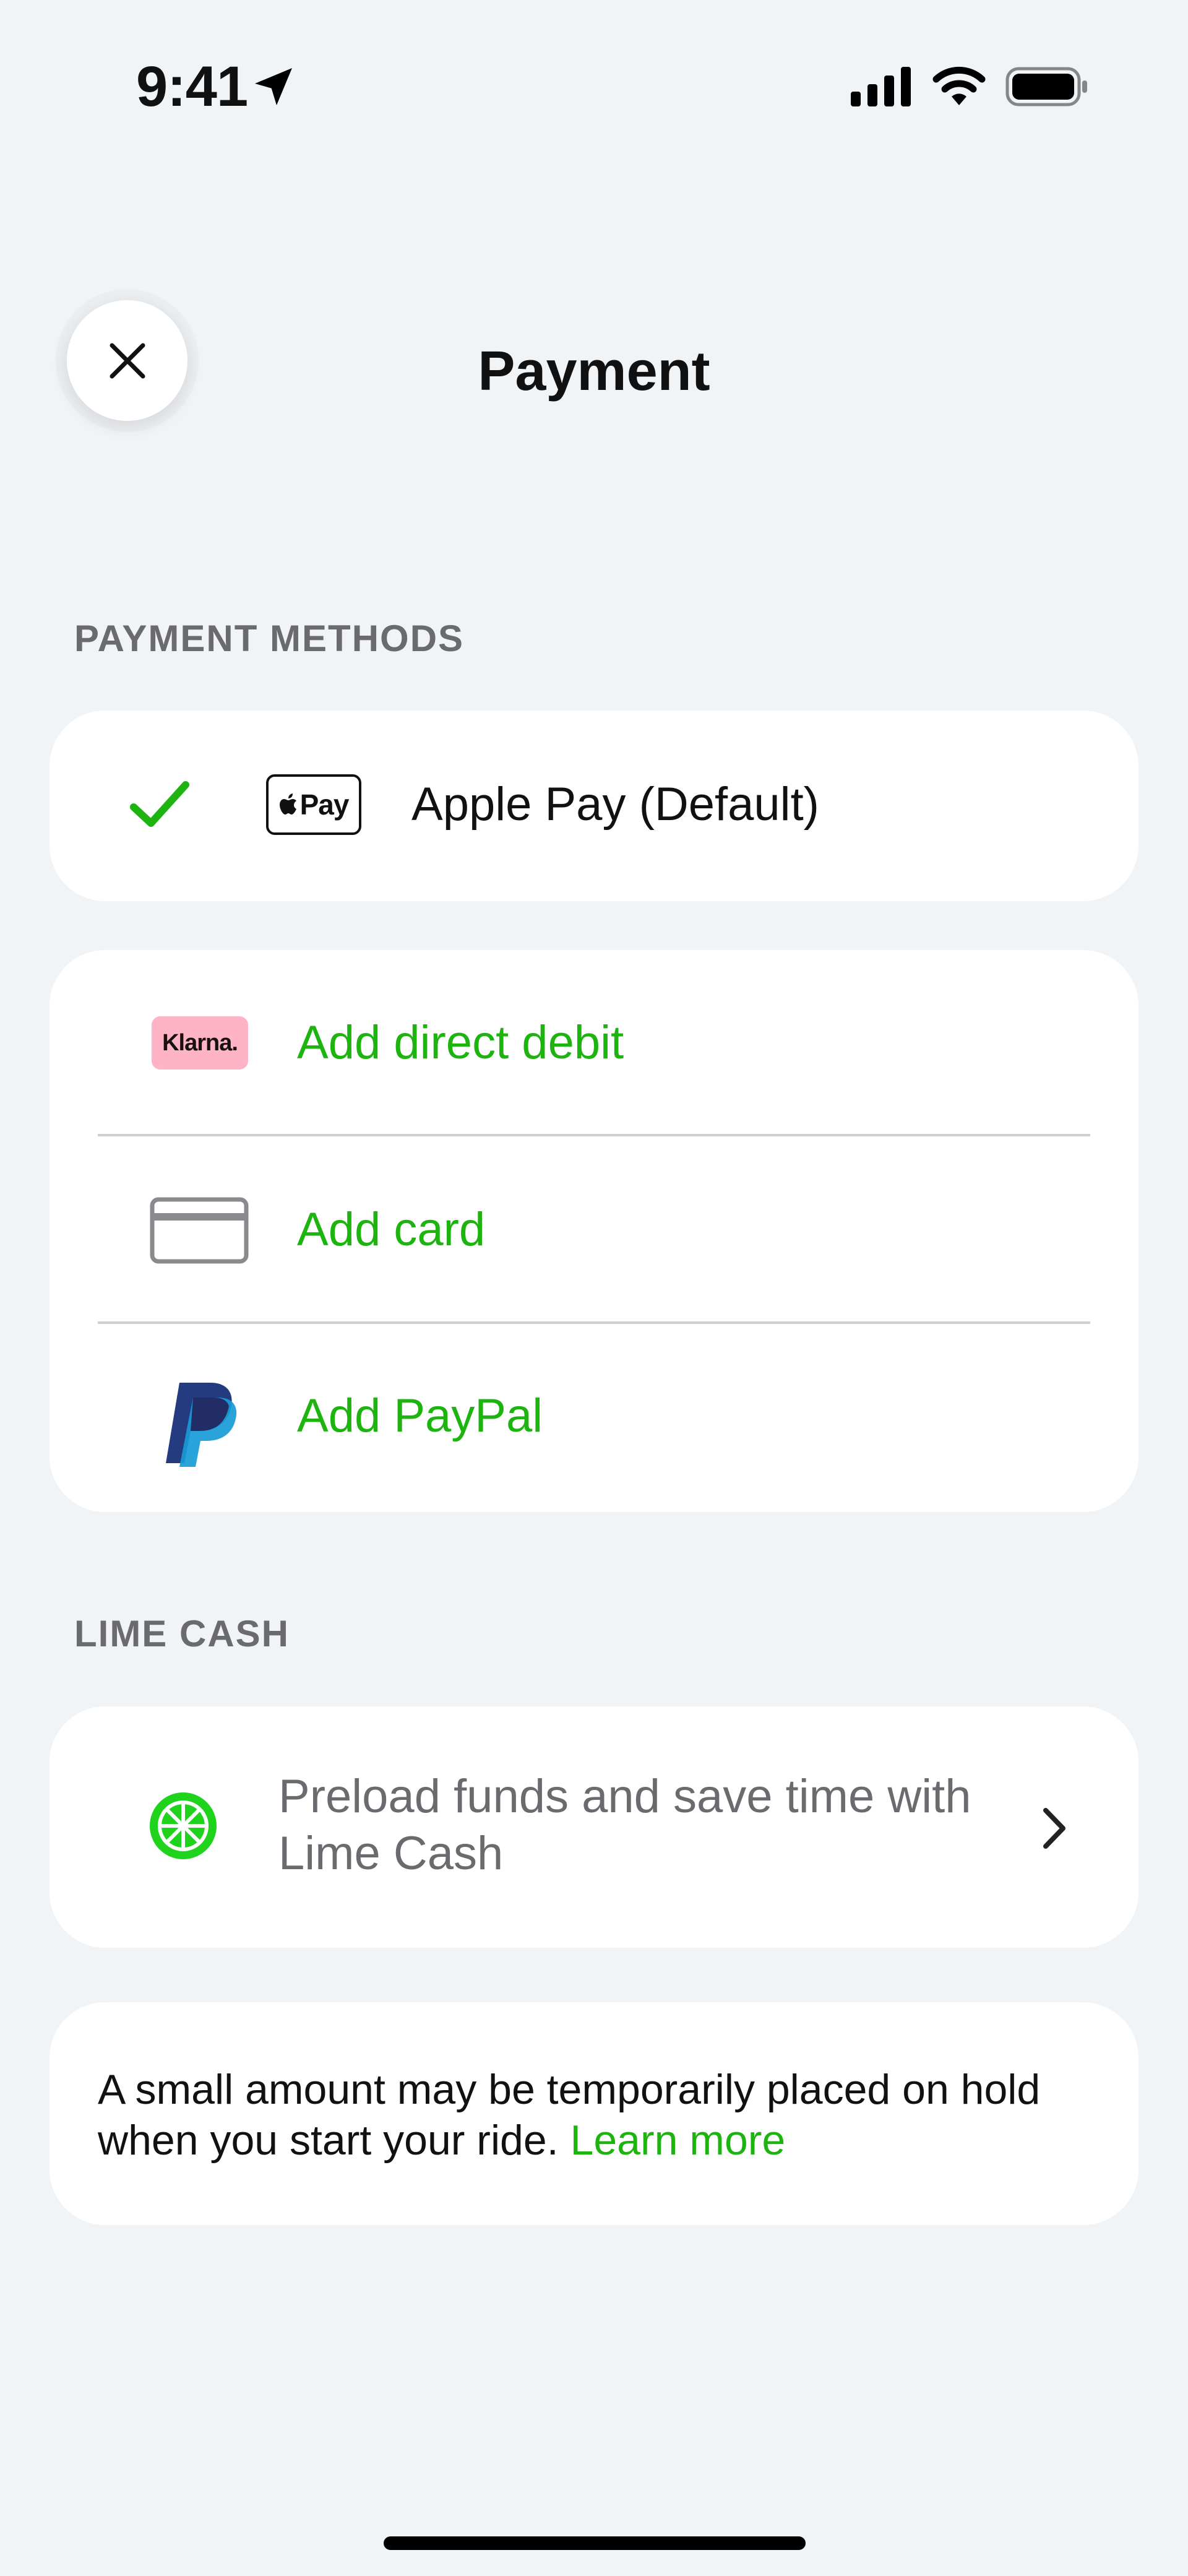 Image resolution: width=1188 pixels, height=2576 pixels. I want to click on location-arrow-icon, so click(273, 86).